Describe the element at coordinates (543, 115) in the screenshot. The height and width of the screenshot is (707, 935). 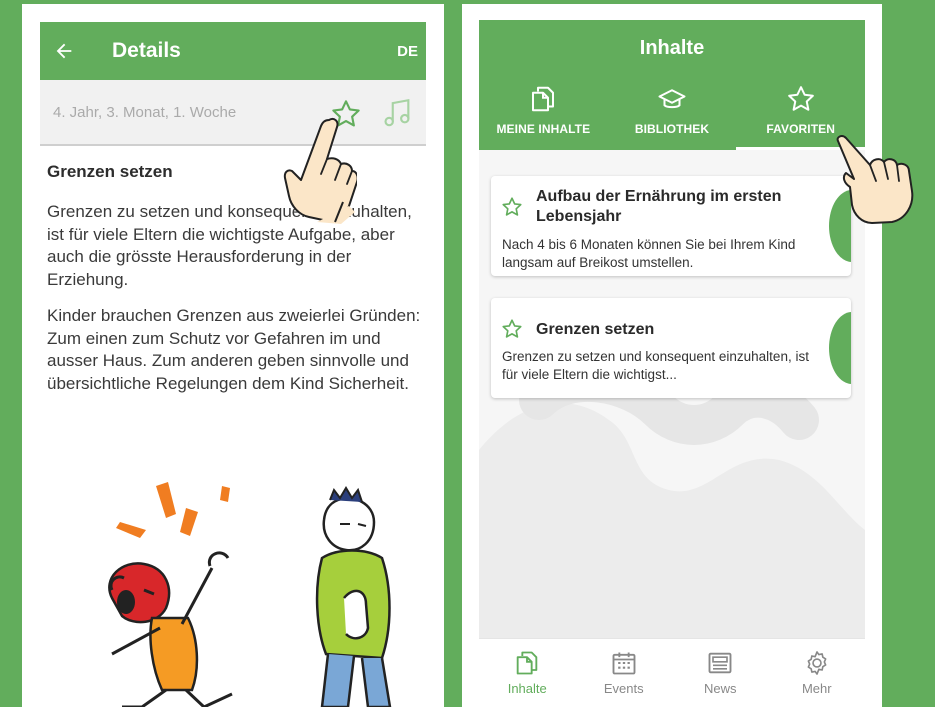
I see `tab-meine-inhalte: MEINE INHALTE` at that location.